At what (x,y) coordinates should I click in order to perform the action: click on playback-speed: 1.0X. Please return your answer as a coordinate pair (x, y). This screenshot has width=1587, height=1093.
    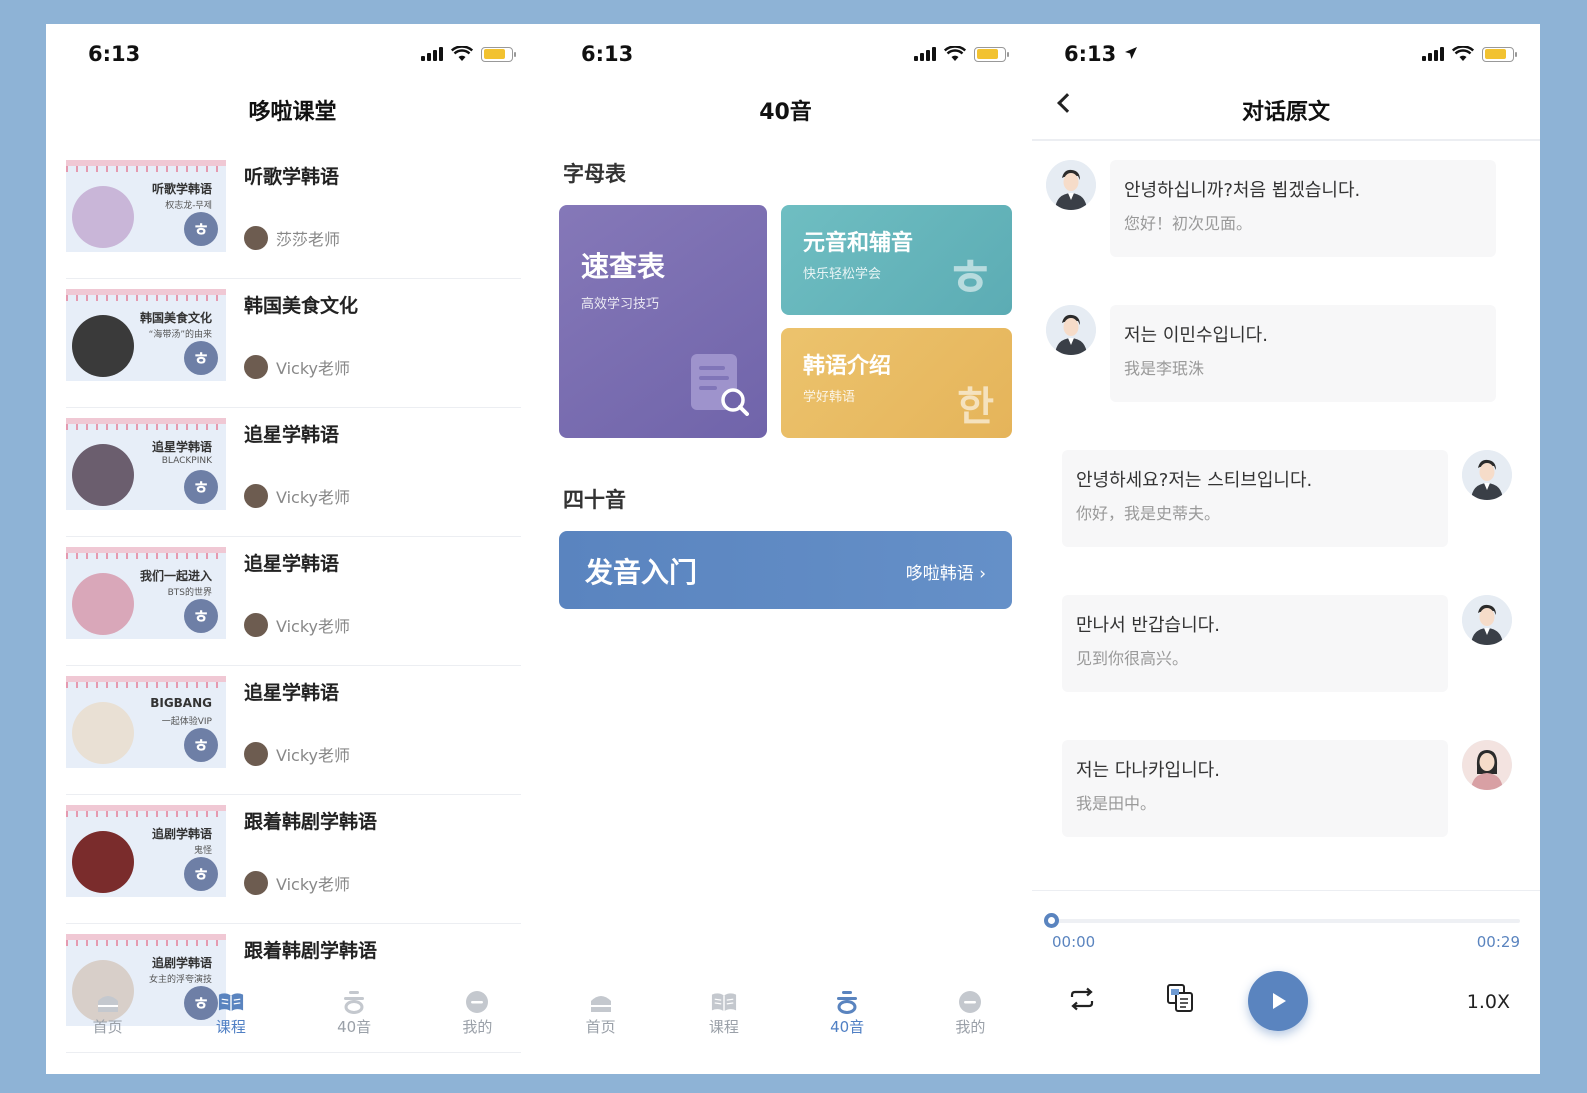
    Looking at the image, I should click on (1488, 1002).